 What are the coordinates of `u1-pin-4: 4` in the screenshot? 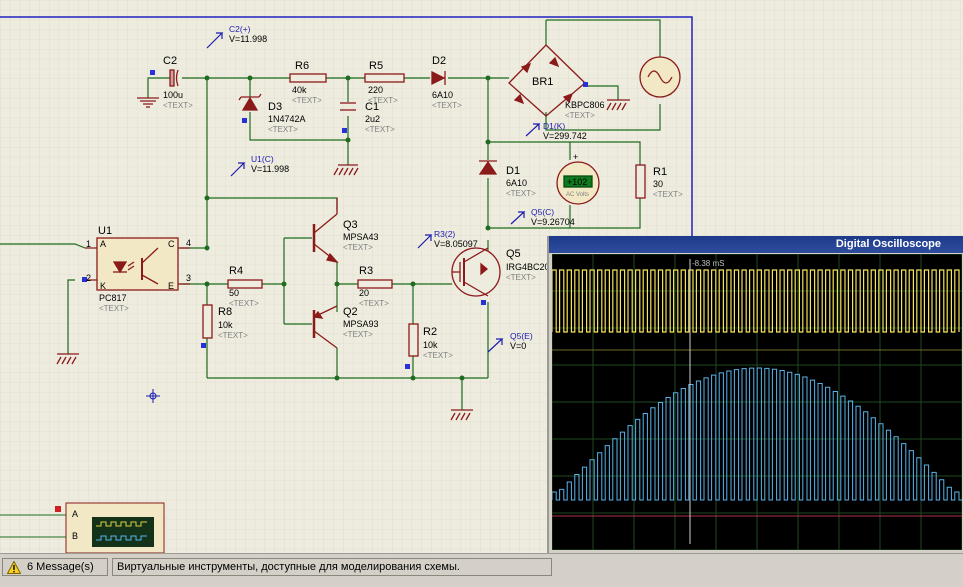 It's located at (188, 243).